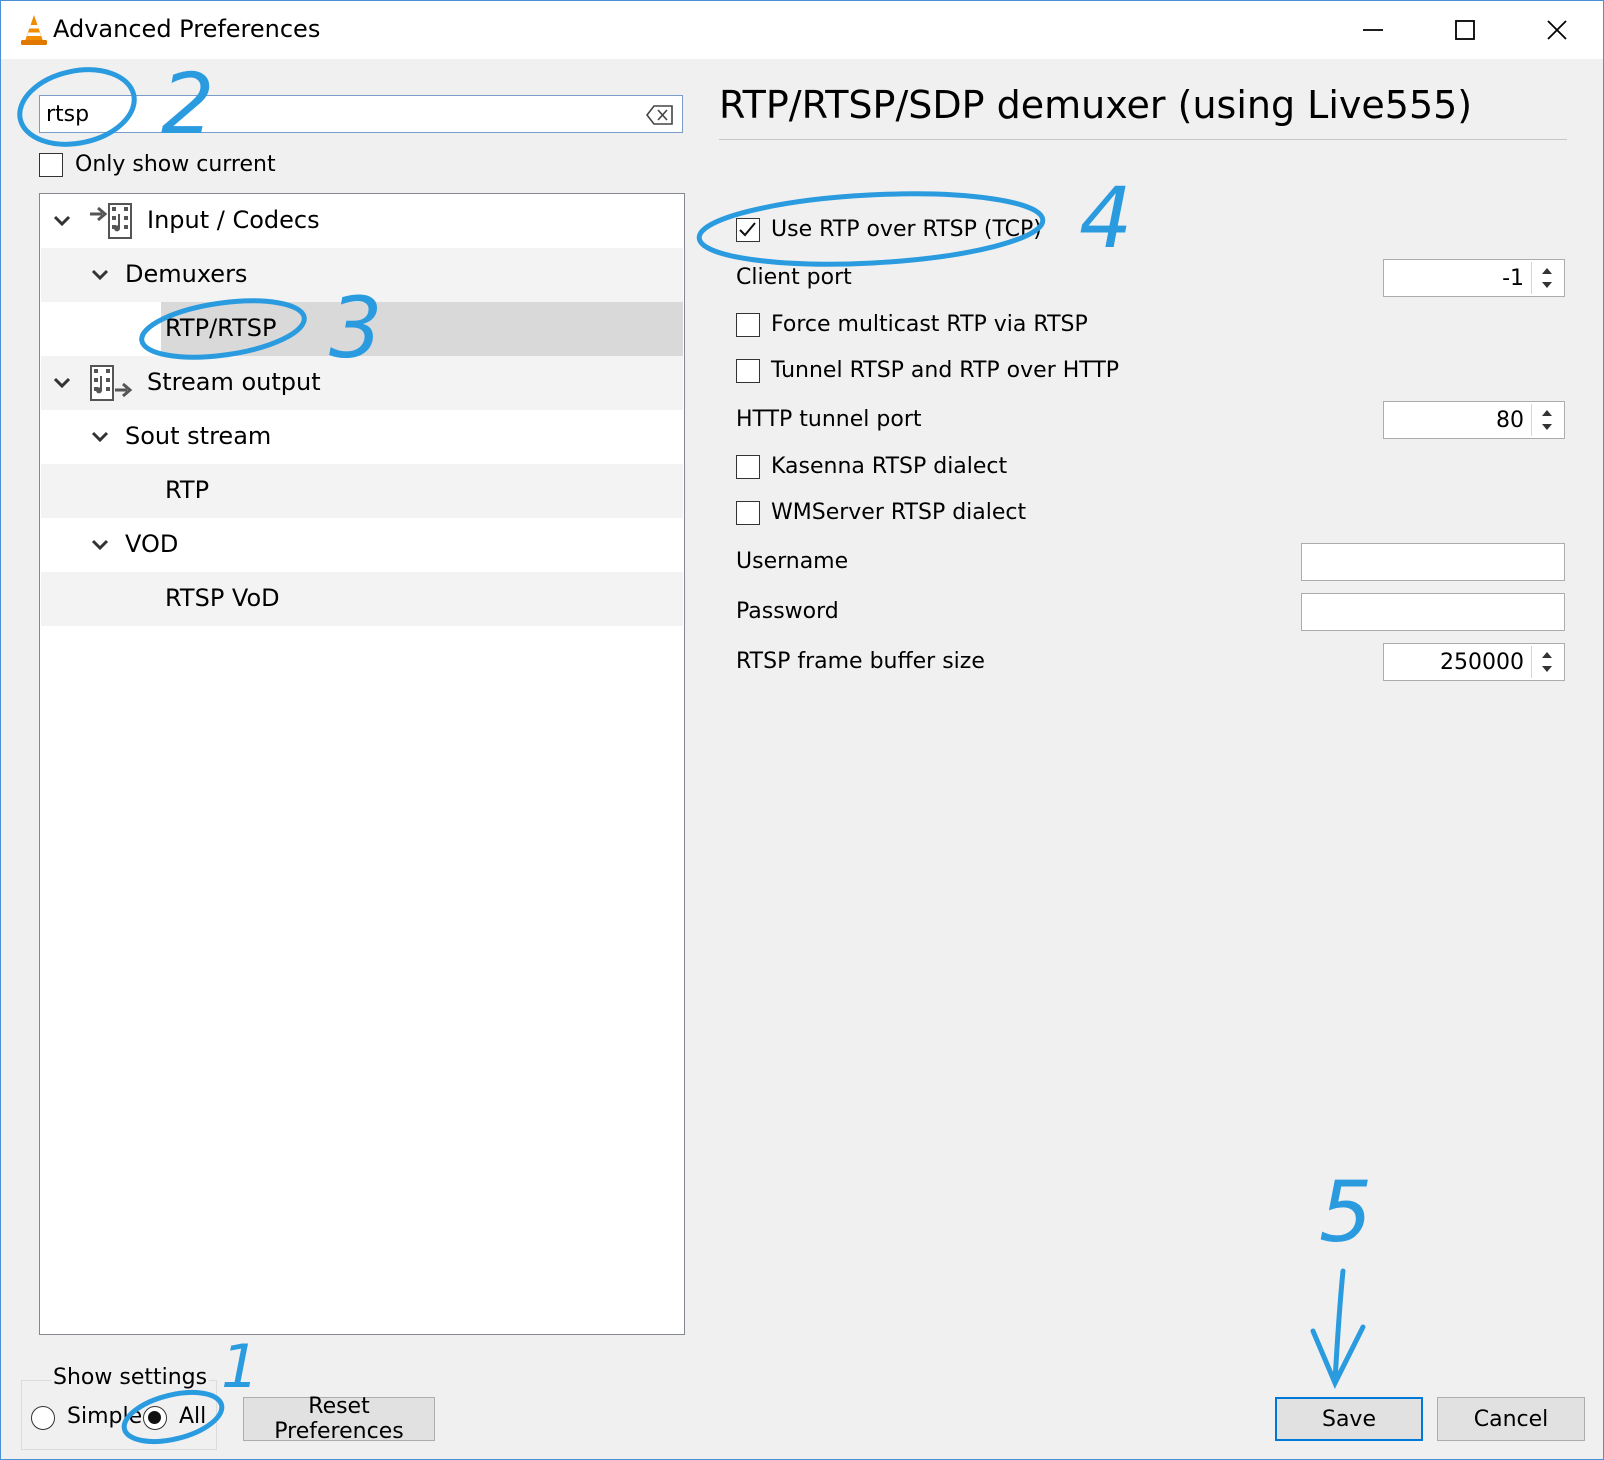 This screenshot has width=1604, height=1460. Describe the element at coordinates (51, 165) in the screenshot. I see `only-show-current-checkbox` at that location.